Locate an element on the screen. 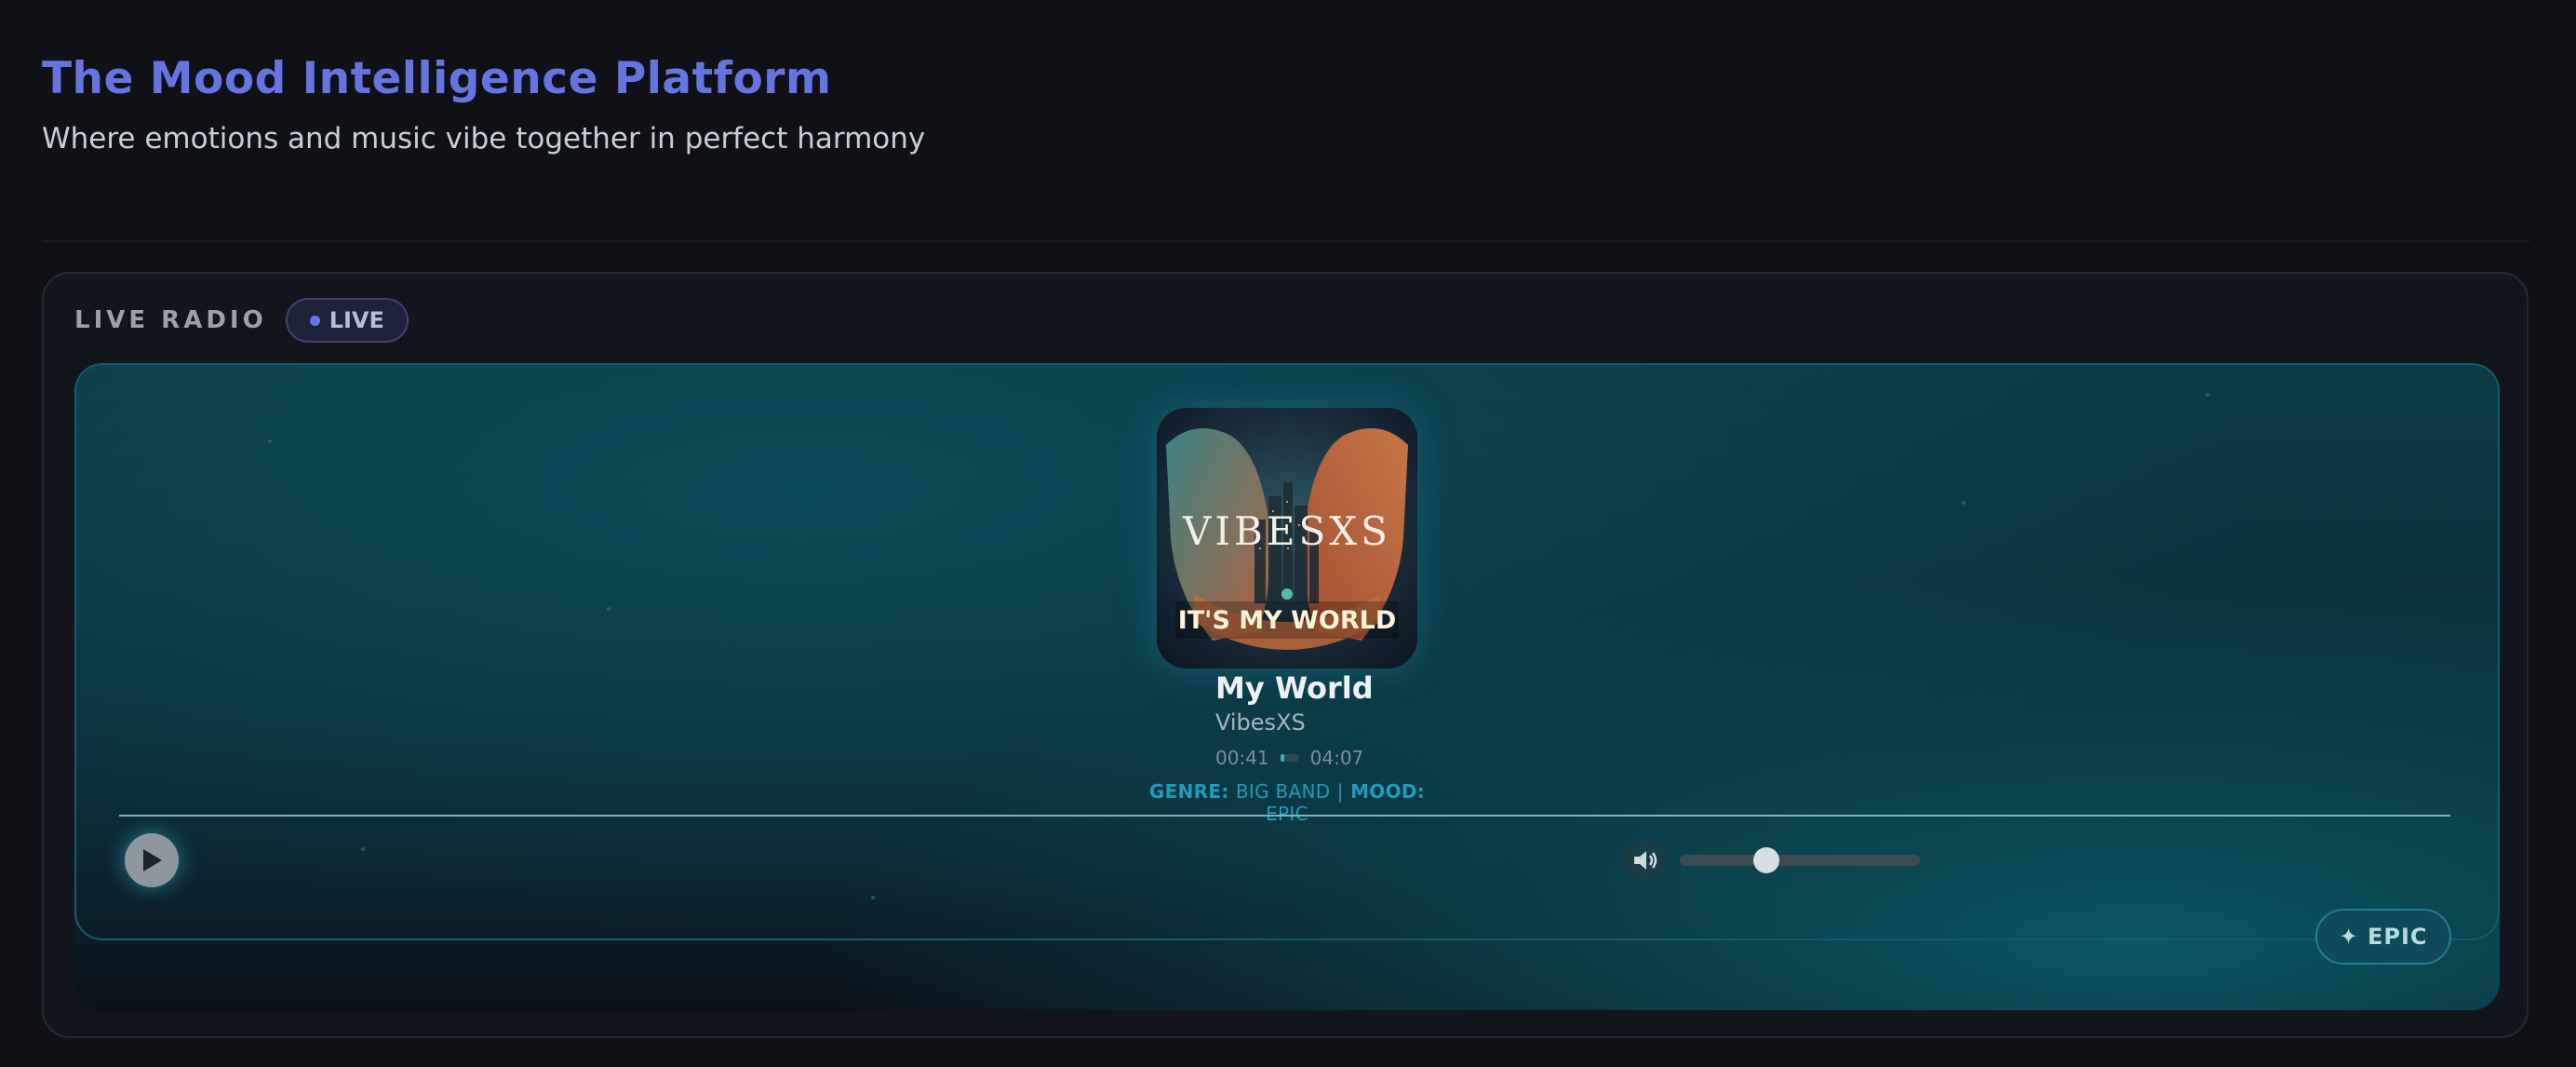 Image resolution: width=2576 pixels, height=1067 pixels. mini-progress-bar is located at coordinates (1289, 758).